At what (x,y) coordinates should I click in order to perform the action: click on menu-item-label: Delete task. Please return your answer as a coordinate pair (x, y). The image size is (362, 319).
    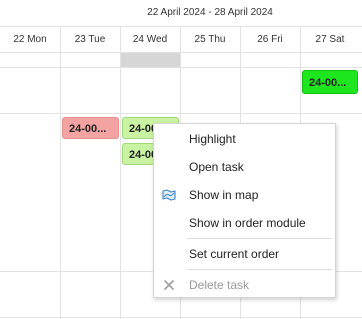
    Looking at the image, I should click on (219, 285).